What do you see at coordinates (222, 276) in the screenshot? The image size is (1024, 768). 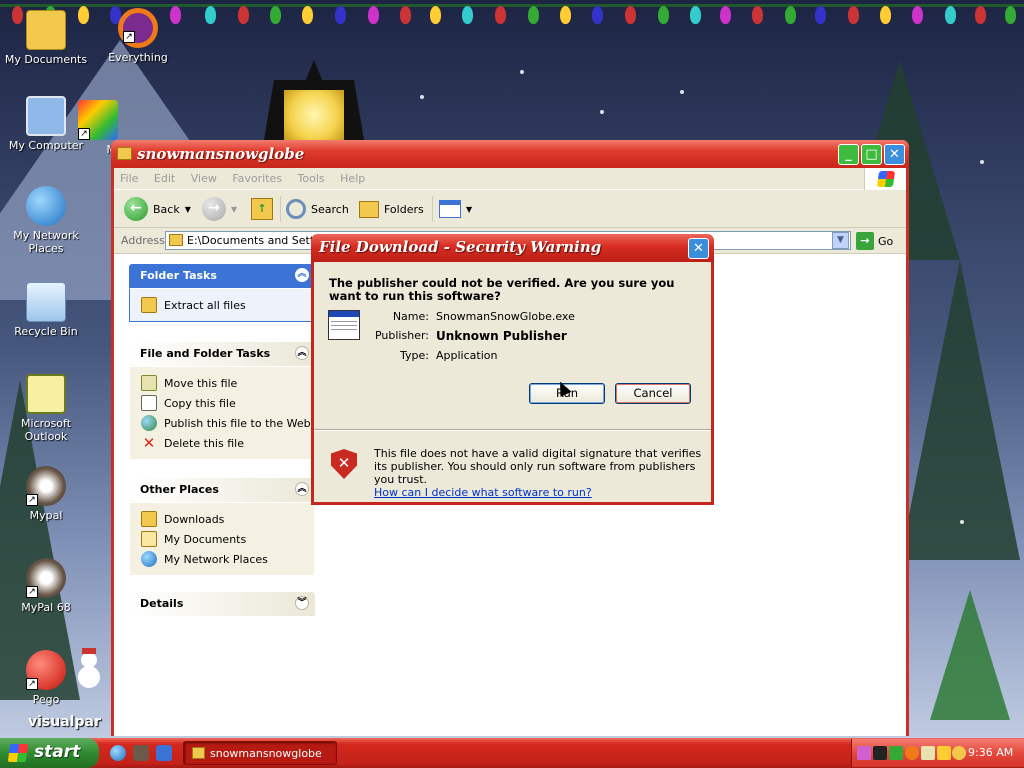 I see `folder-tasks-header: Folder Tasks ︽` at bounding box center [222, 276].